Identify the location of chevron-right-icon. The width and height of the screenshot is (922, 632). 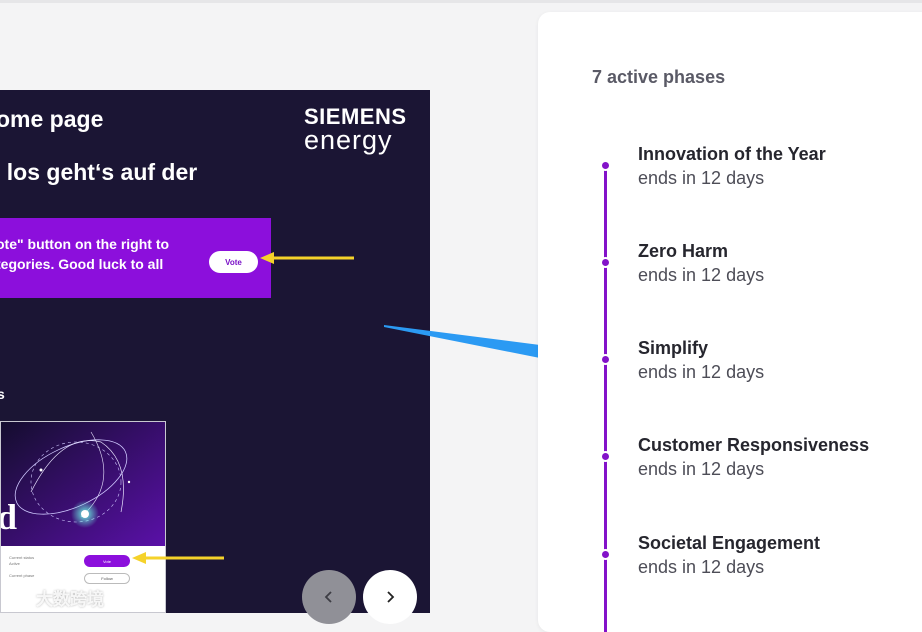
(391, 597).